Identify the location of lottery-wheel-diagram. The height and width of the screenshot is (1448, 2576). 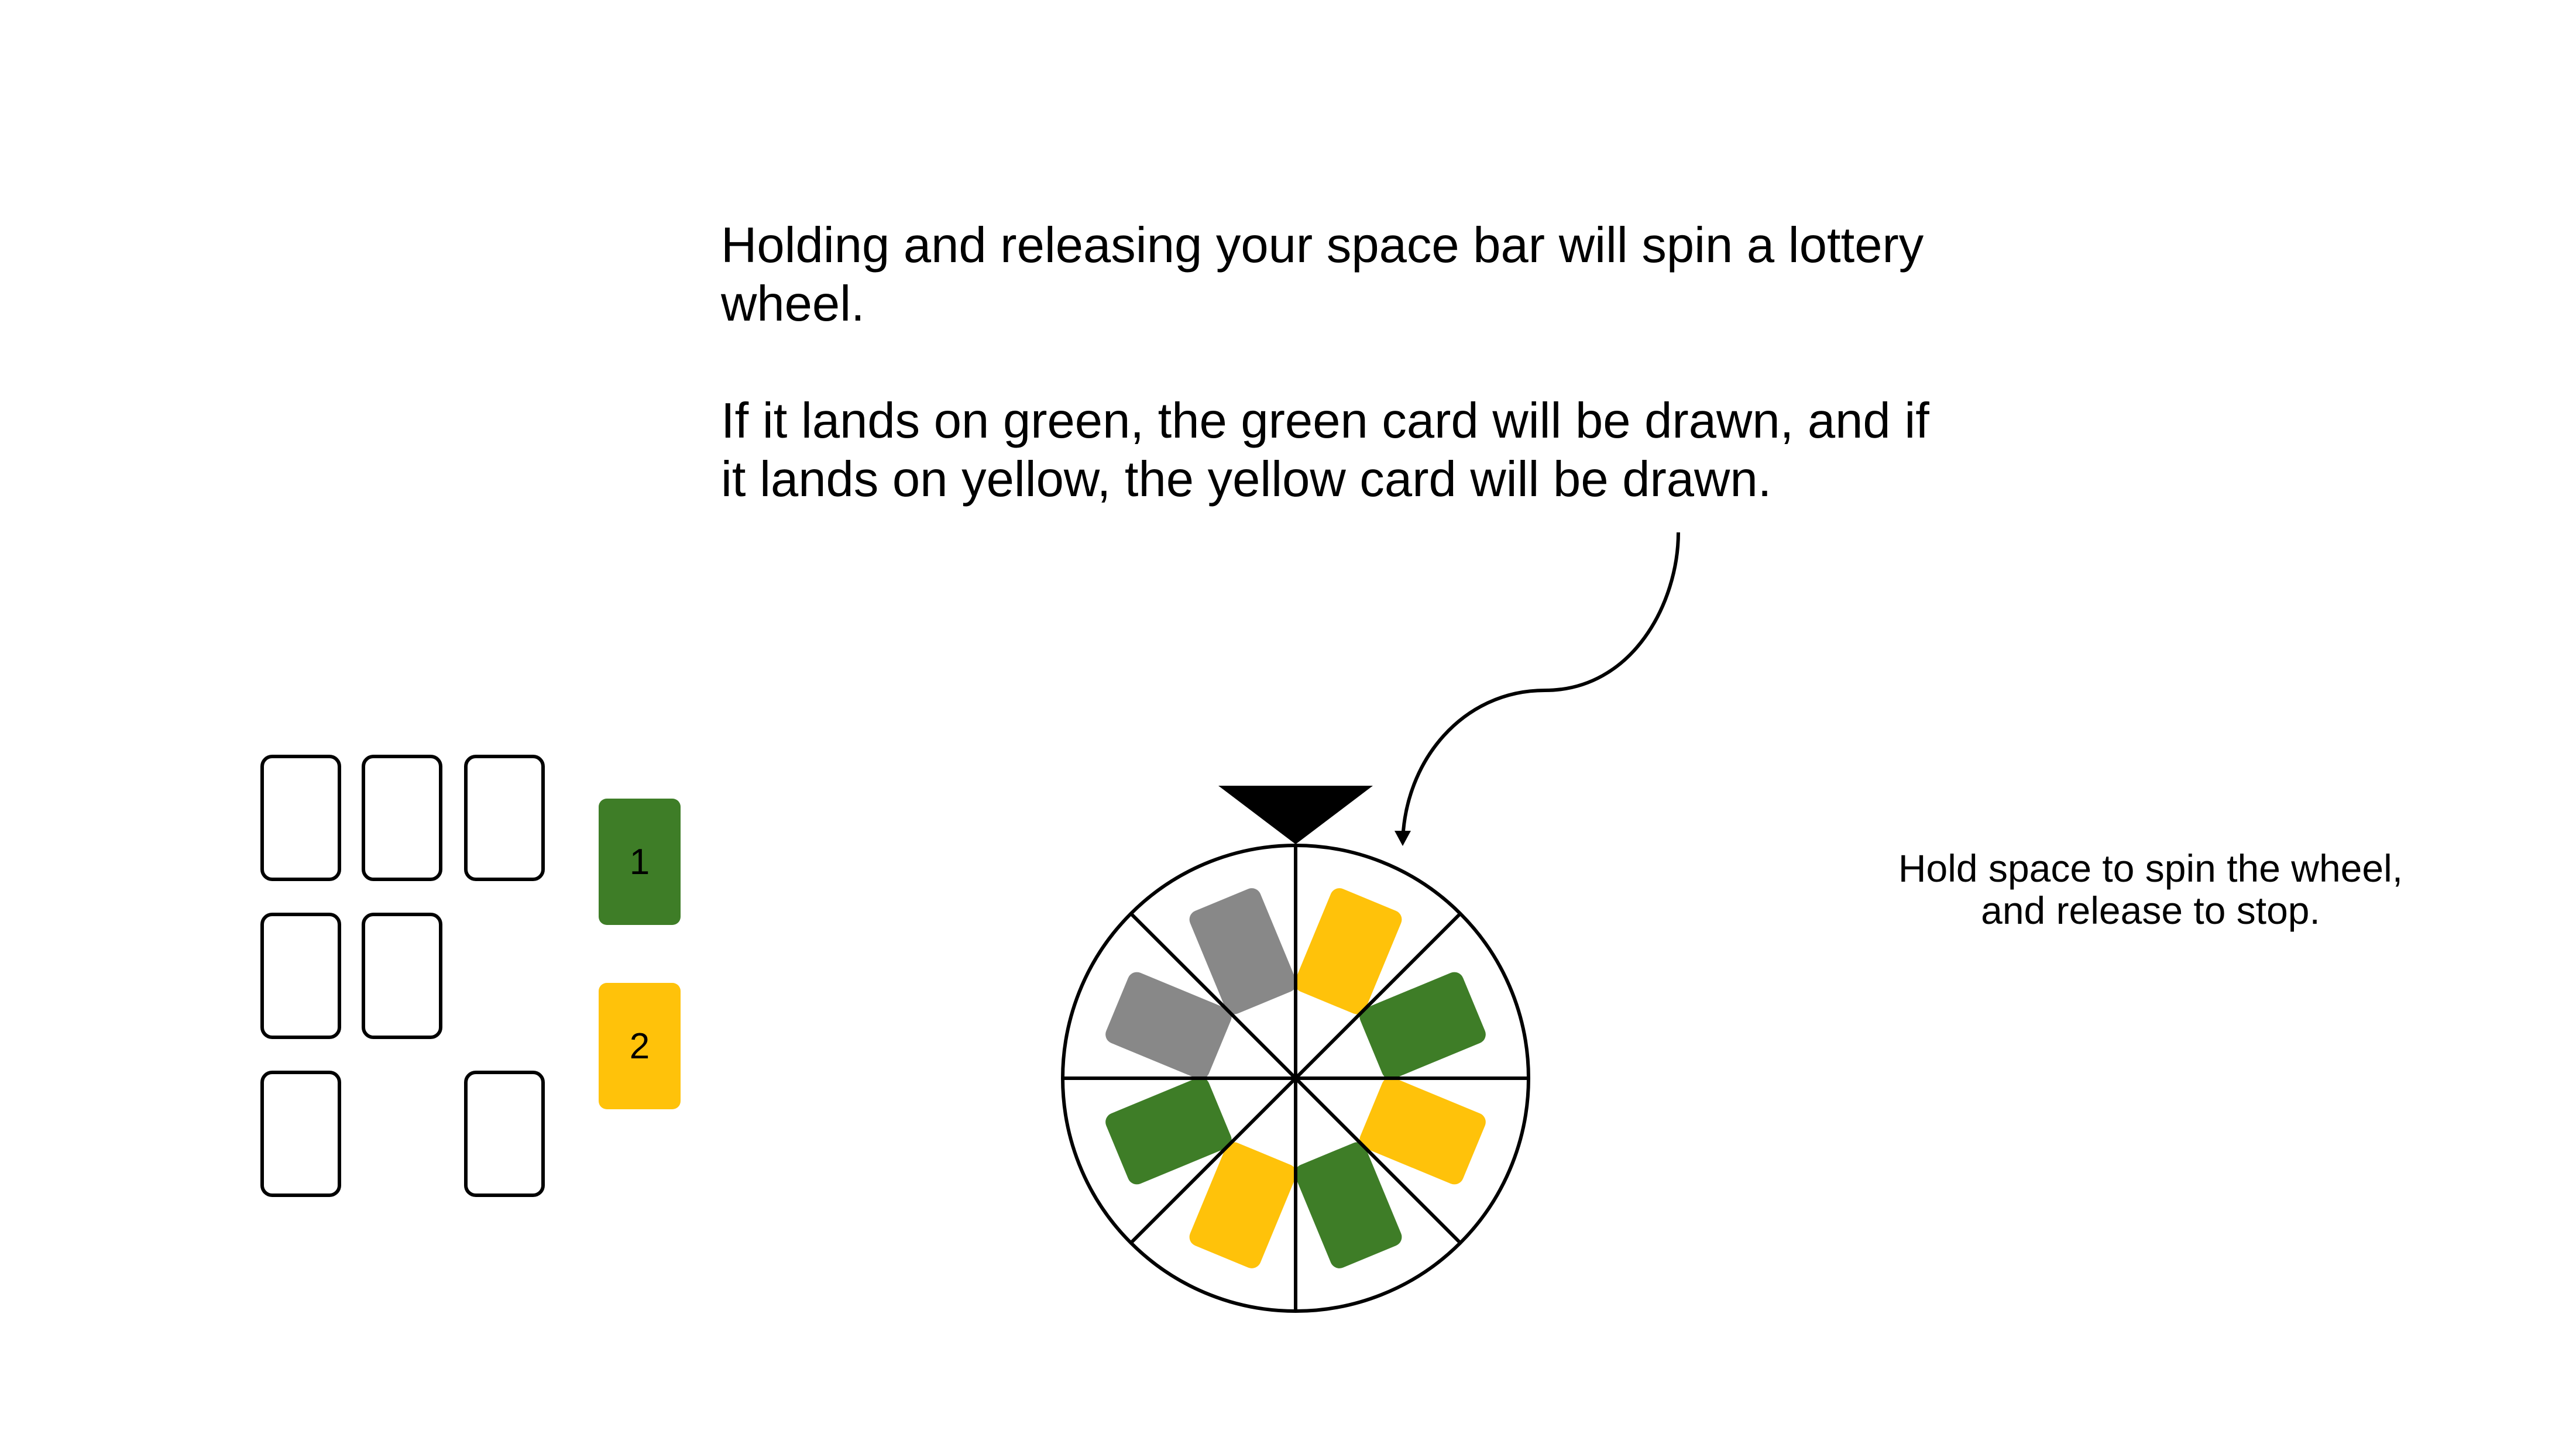
(1370, 922).